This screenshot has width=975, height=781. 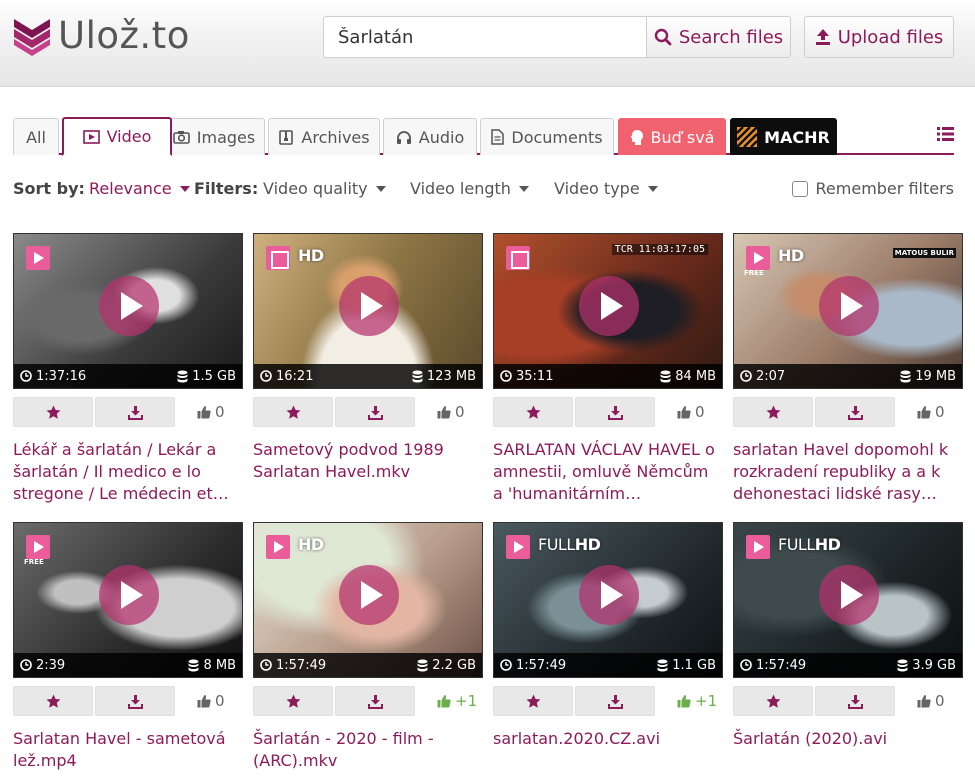 What do you see at coordinates (214, 136) in the screenshot?
I see `tab-images: Images` at bounding box center [214, 136].